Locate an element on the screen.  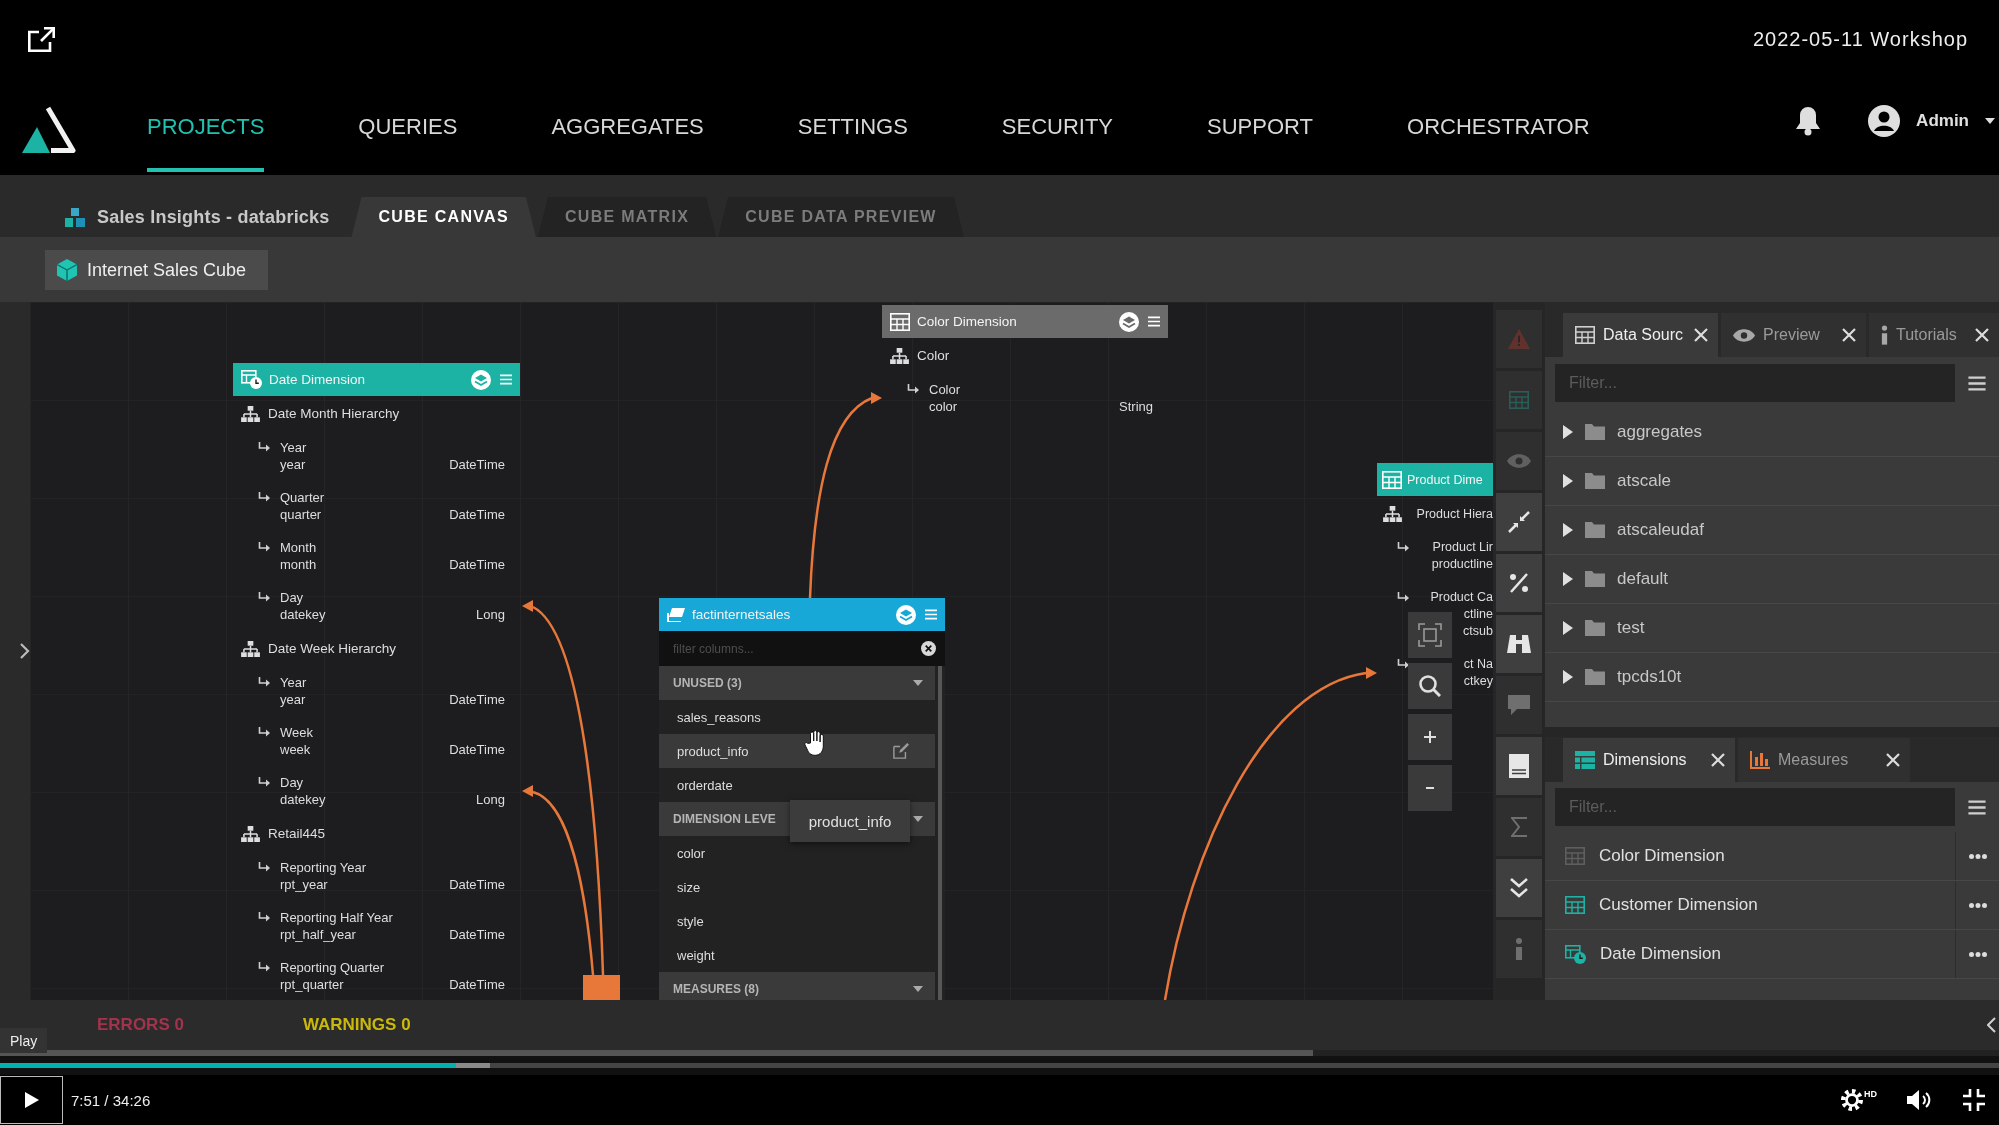
data-type: String is located at coordinates (1136, 406).